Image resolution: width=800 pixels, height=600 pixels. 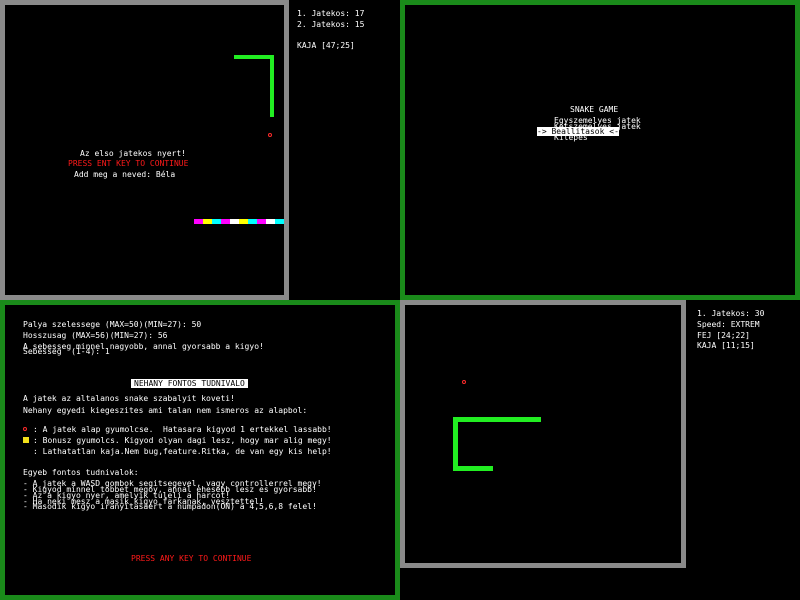 What do you see at coordinates (112, 324) in the screenshot?
I see `width-setting: Palya szelessege (MAX=50)(MIN=27): 50` at bounding box center [112, 324].